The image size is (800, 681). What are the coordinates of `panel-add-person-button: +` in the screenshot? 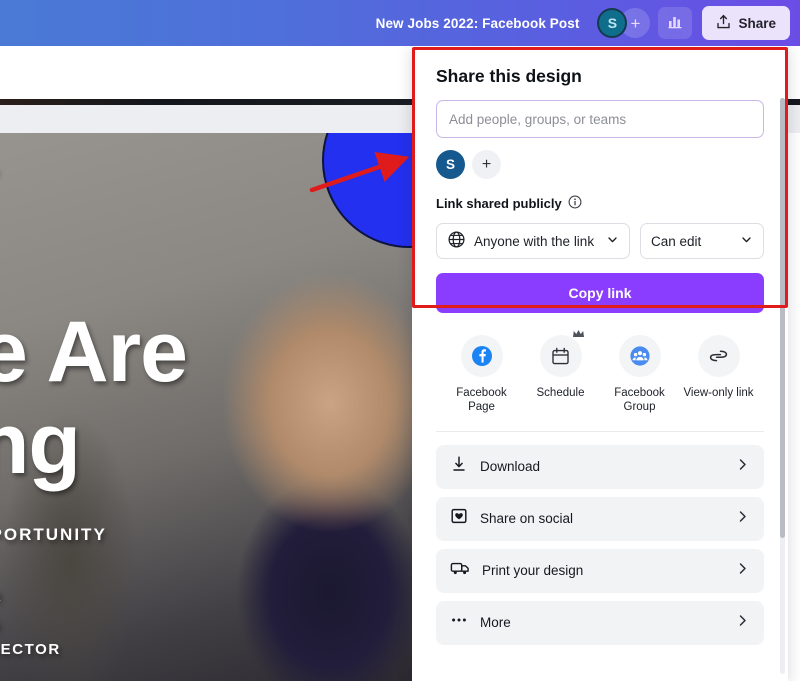 It's located at (486, 164).